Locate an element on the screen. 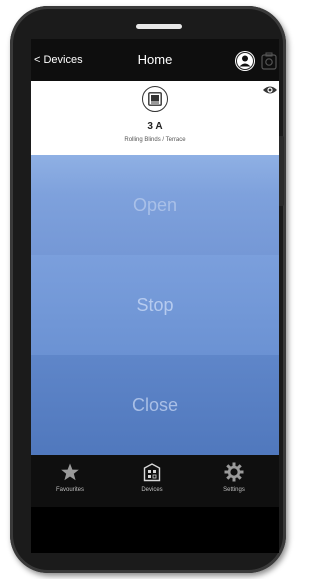 The width and height of the screenshot is (320, 579). tab-settings: Settings is located at coordinates (234, 482).